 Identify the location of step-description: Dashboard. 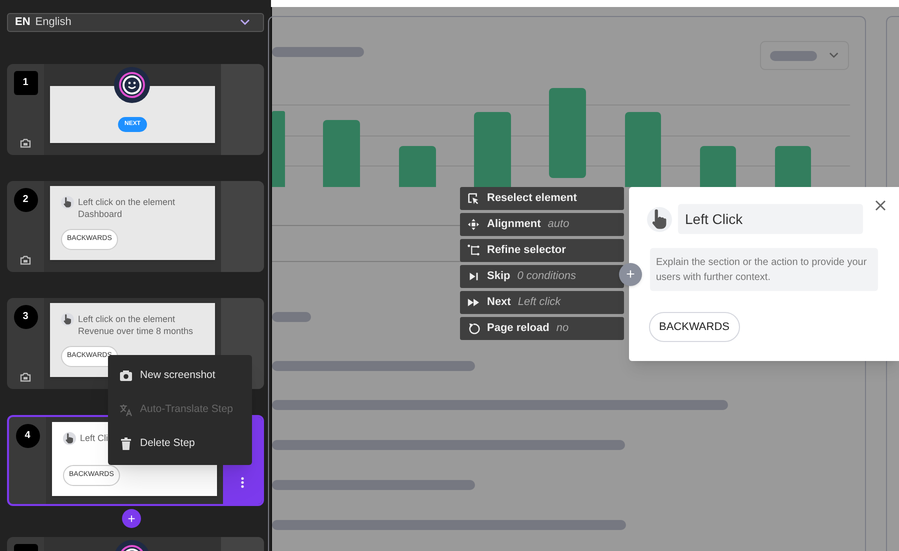
(101, 214).